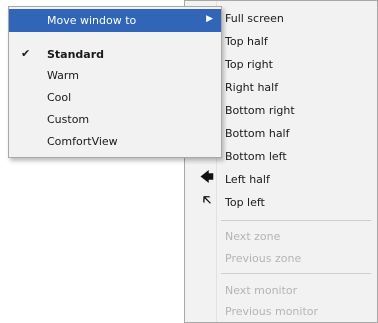 The width and height of the screenshot is (378, 323). I want to click on checkmark-icon: ✔, so click(26, 53).